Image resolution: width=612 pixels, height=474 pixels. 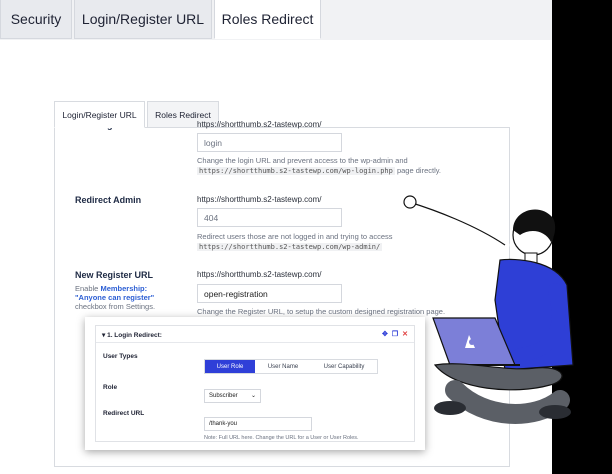 I want to click on new-register-url-label: New Register URL, so click(x=114, y=275).